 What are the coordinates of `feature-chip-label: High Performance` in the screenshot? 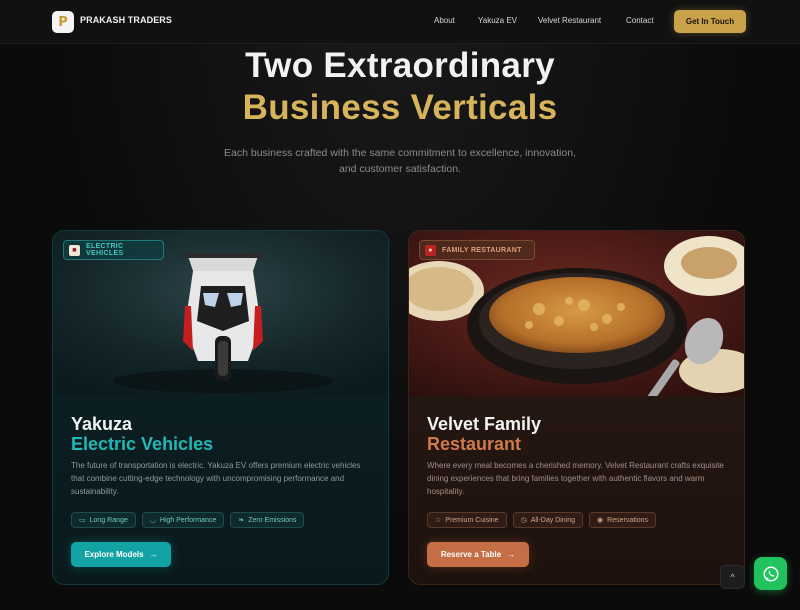 It's located at (188, 520).